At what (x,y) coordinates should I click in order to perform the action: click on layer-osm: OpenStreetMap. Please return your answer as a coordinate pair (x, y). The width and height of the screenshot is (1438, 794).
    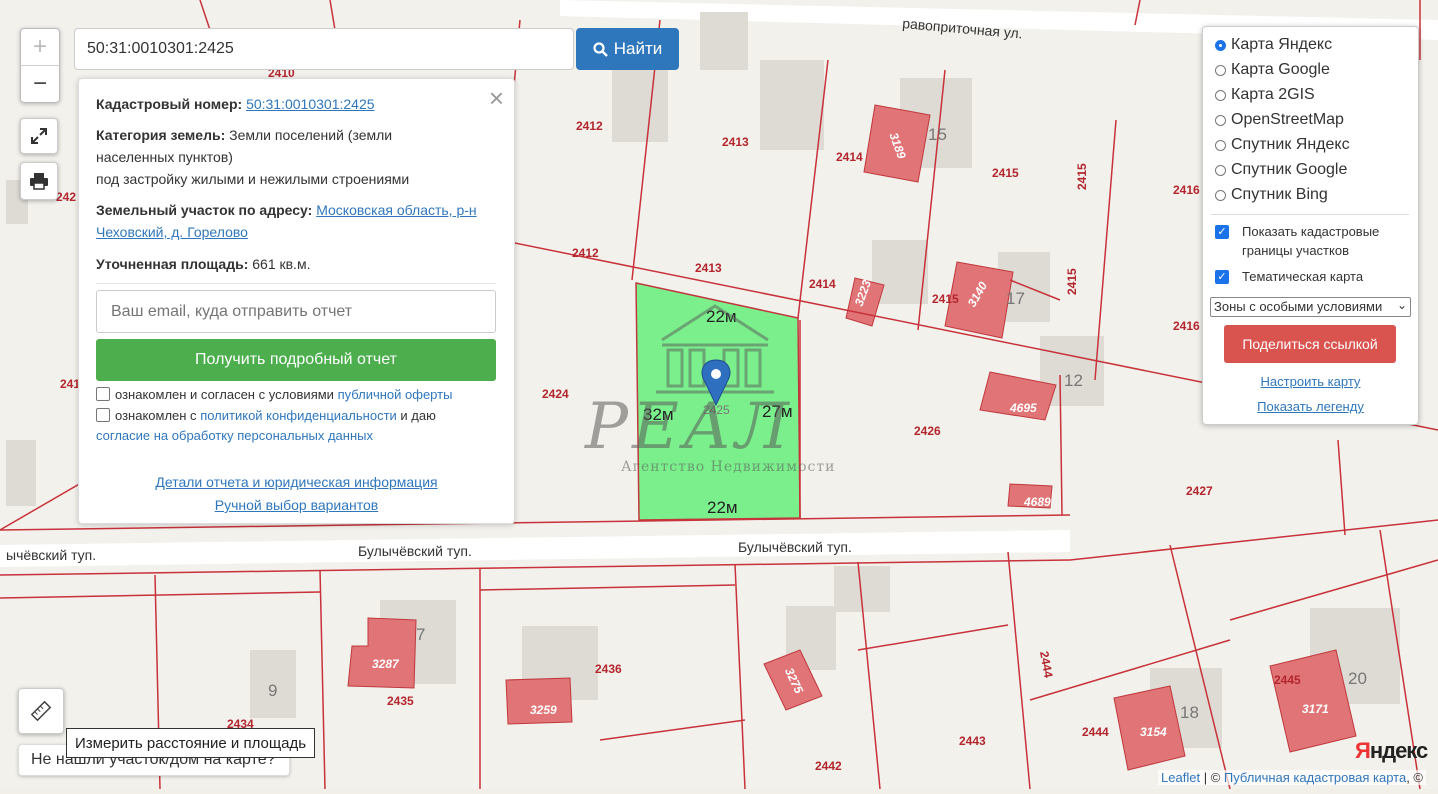
    Looking at the image, I should click on (1279, 120).